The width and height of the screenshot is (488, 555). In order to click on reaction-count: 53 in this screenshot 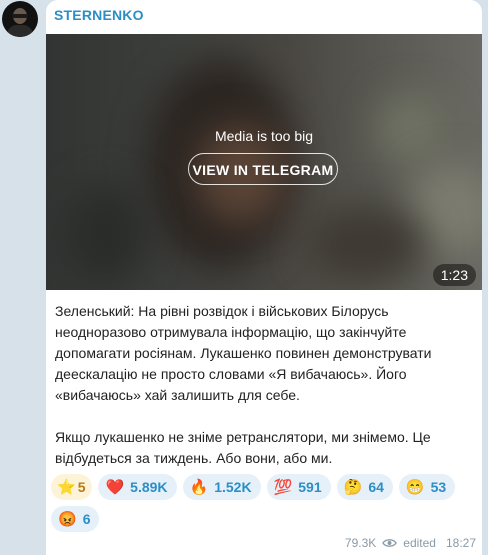, I will do `click(438, 487)`.